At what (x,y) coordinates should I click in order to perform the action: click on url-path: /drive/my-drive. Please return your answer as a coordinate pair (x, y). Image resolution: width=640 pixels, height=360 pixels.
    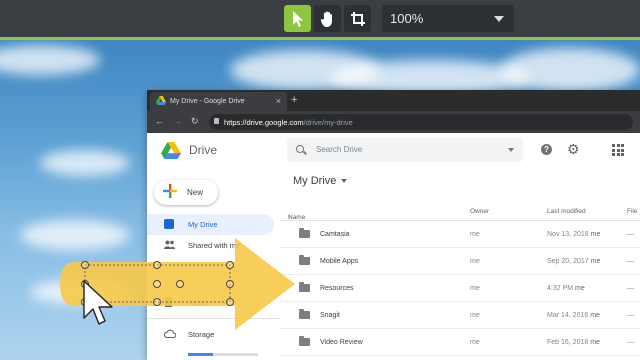
    Looking at the image, I should click on (328, 122).